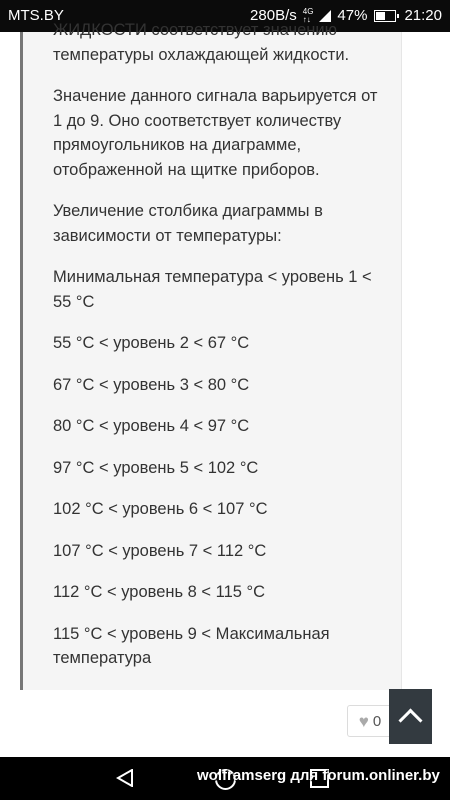 The height and width of the screenshot is (800, 450). I want to click on level-line: 55 °C < уровень 2 < 67 °C, so click(151, 343).